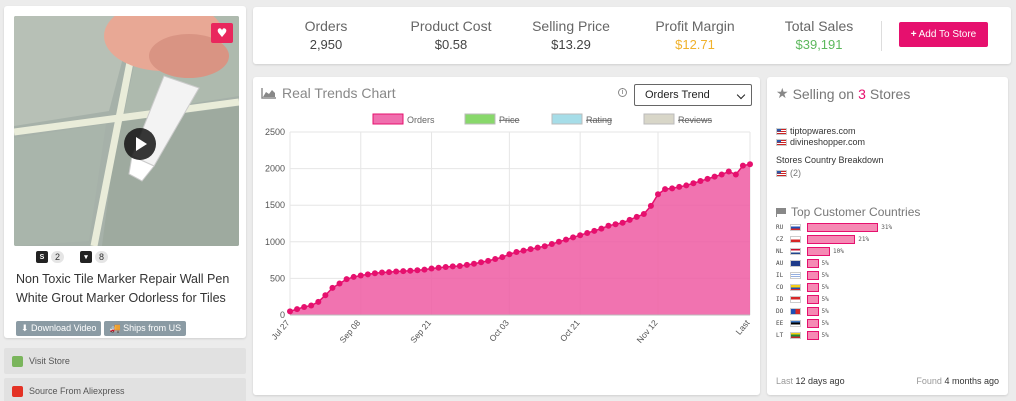  What do you see at coordinates (864, 239) in the screenshot?
I see `country-percent: 21%` at bounding box center [864, 239].